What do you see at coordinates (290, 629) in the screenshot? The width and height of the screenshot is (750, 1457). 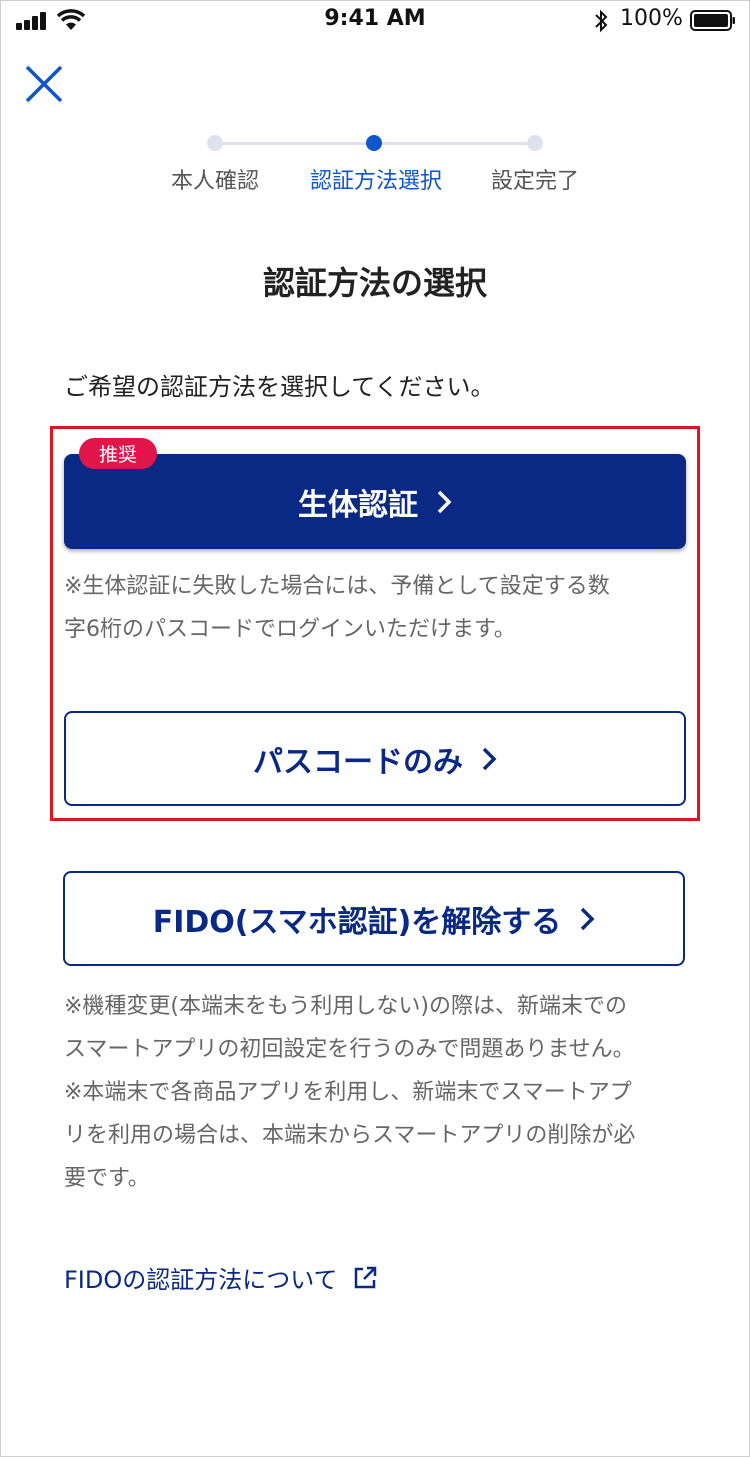 I see `biometric-note-line: 字6桁のパスコードでログインいただけます。` at bounding box center [290, 629].